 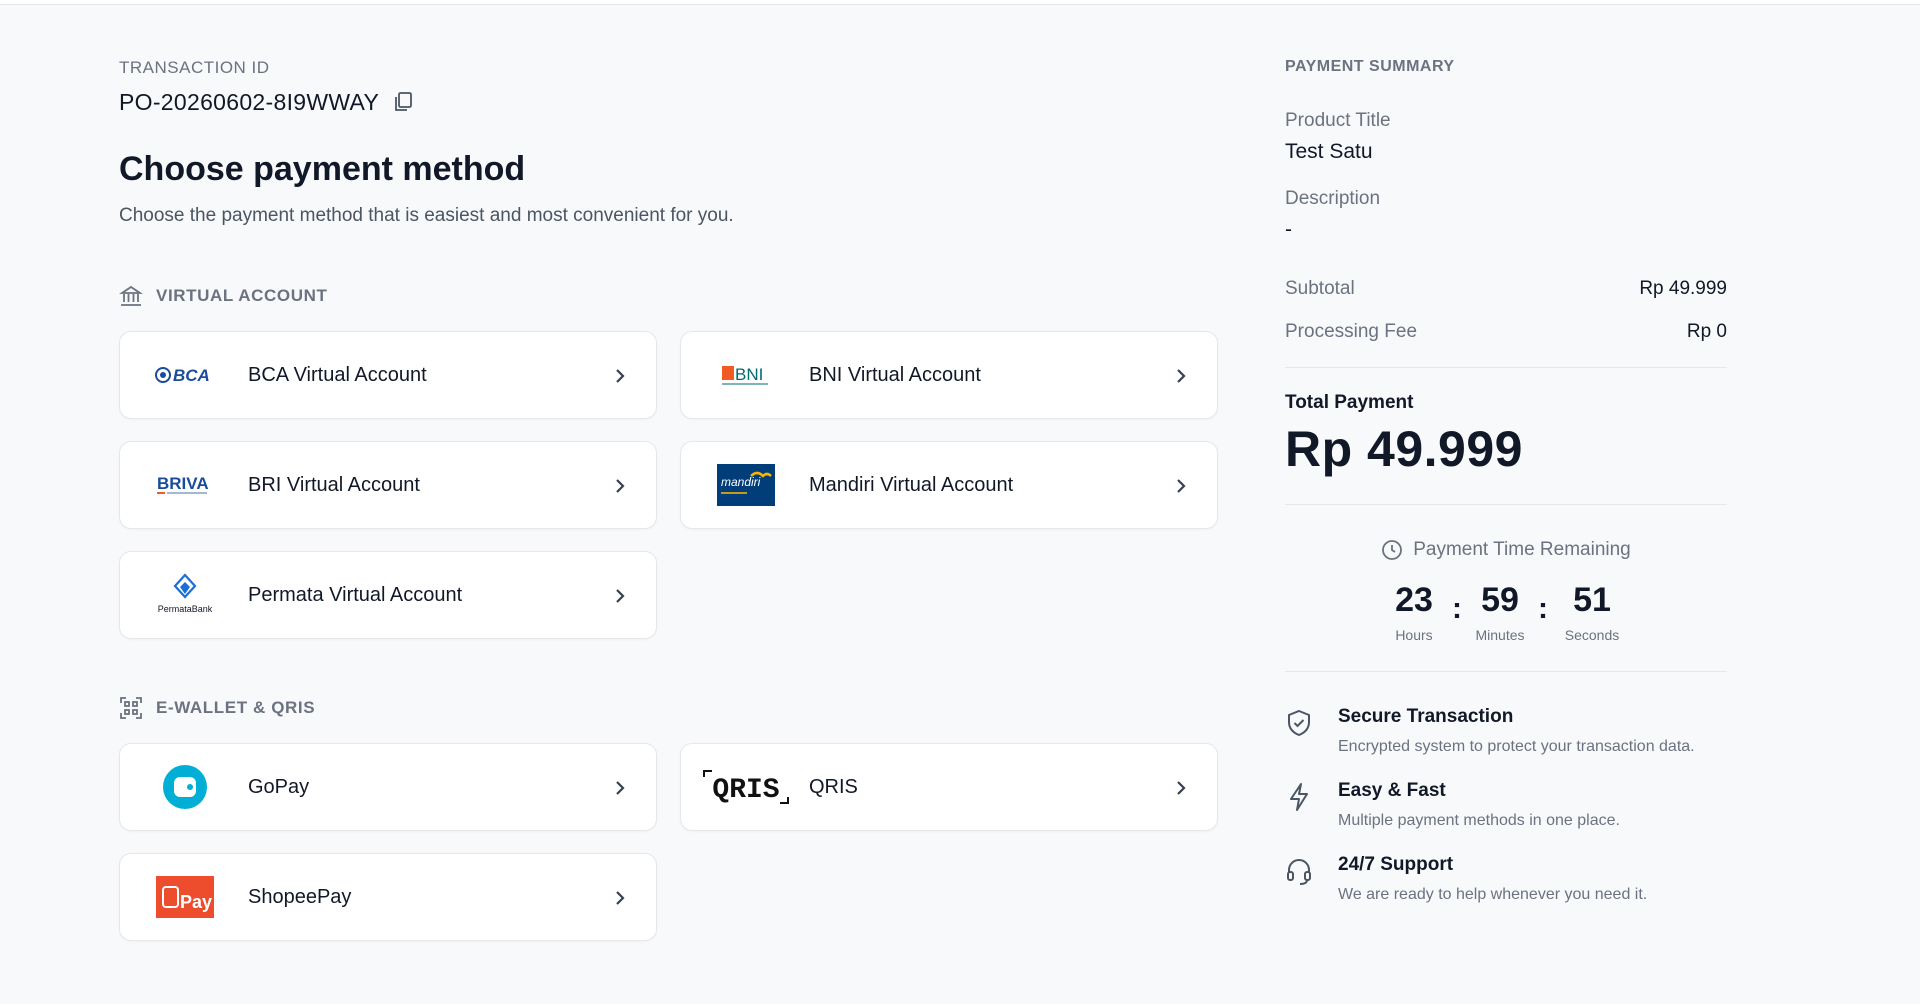 What do you see at coordinates (1333, 198) in the screenshot?
I see `description-label: Description` at bounding box center [1333, 198].